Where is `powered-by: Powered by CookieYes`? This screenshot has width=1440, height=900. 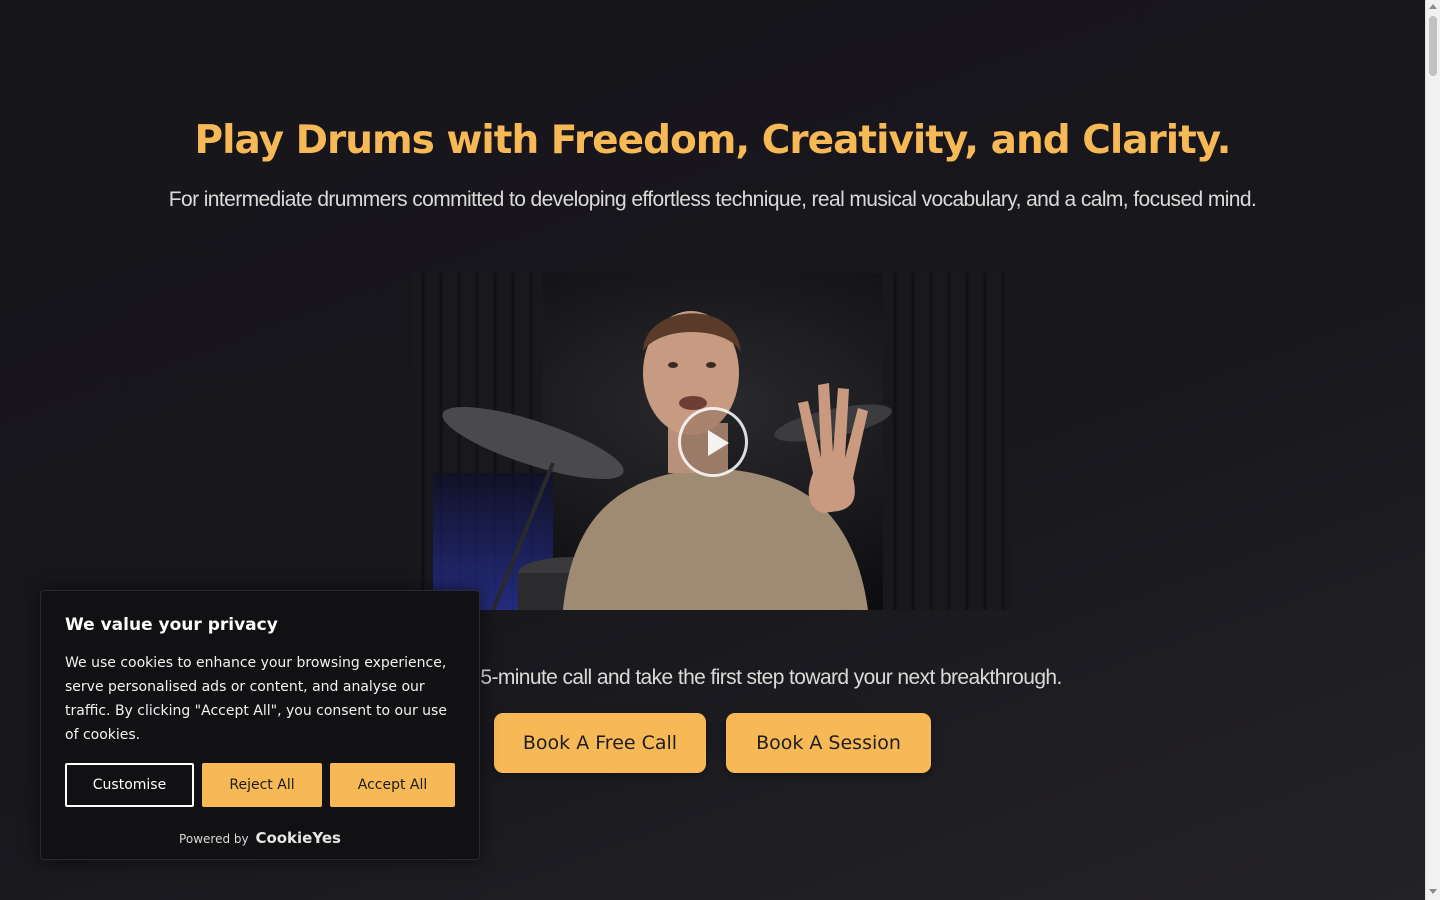
powered-by: Powered by CookieYes is located at coordinates (260, 838).